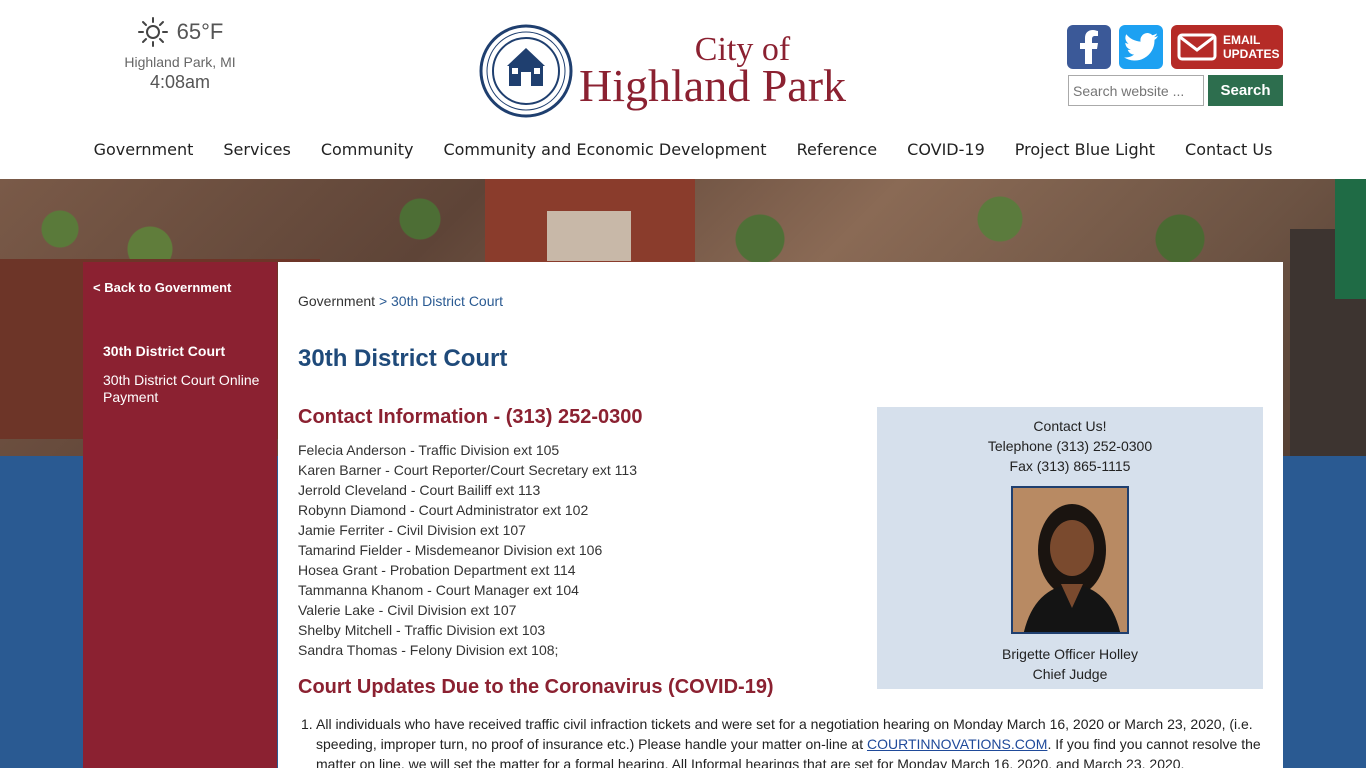 This screenshot has width=1366, height=768. Describe the element at coordinates (447, 301) in the screenshot. I see `breadcrumb-current: 30th District Court` at that location.